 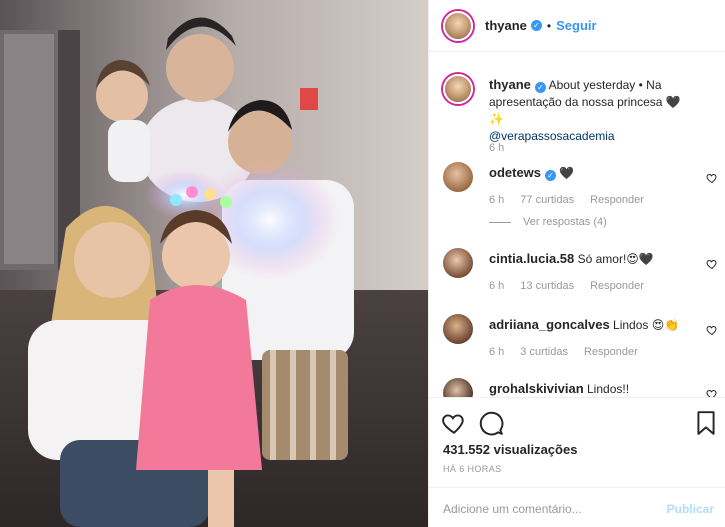 I want to click on comment-likes: 77 curtidas, so click(x=547, y=200).